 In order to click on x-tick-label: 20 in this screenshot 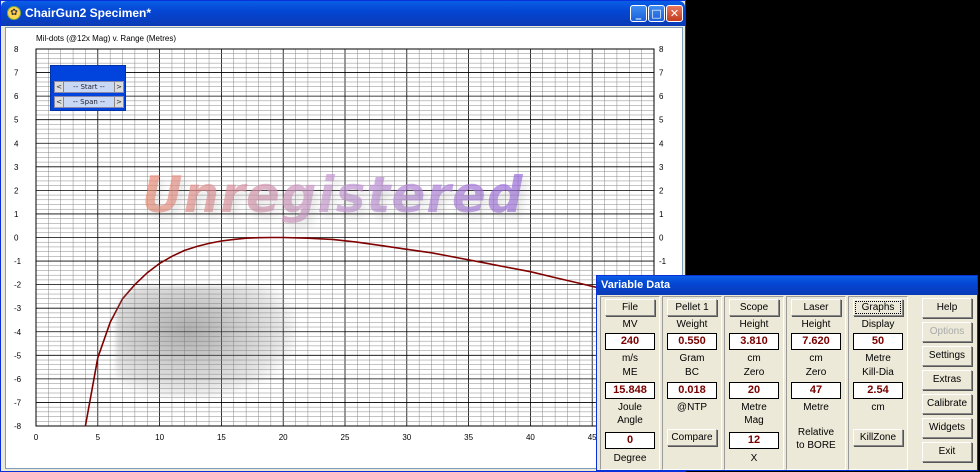, I will do `click(283, 437)`.